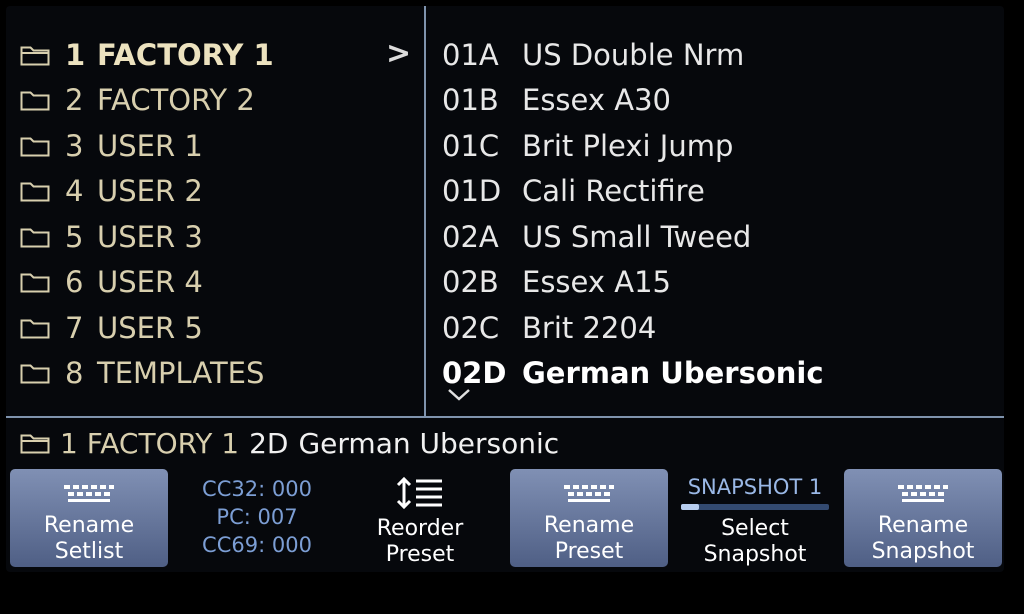  I want to click on setlist-name: TEMPLATES, so click(181, 373).